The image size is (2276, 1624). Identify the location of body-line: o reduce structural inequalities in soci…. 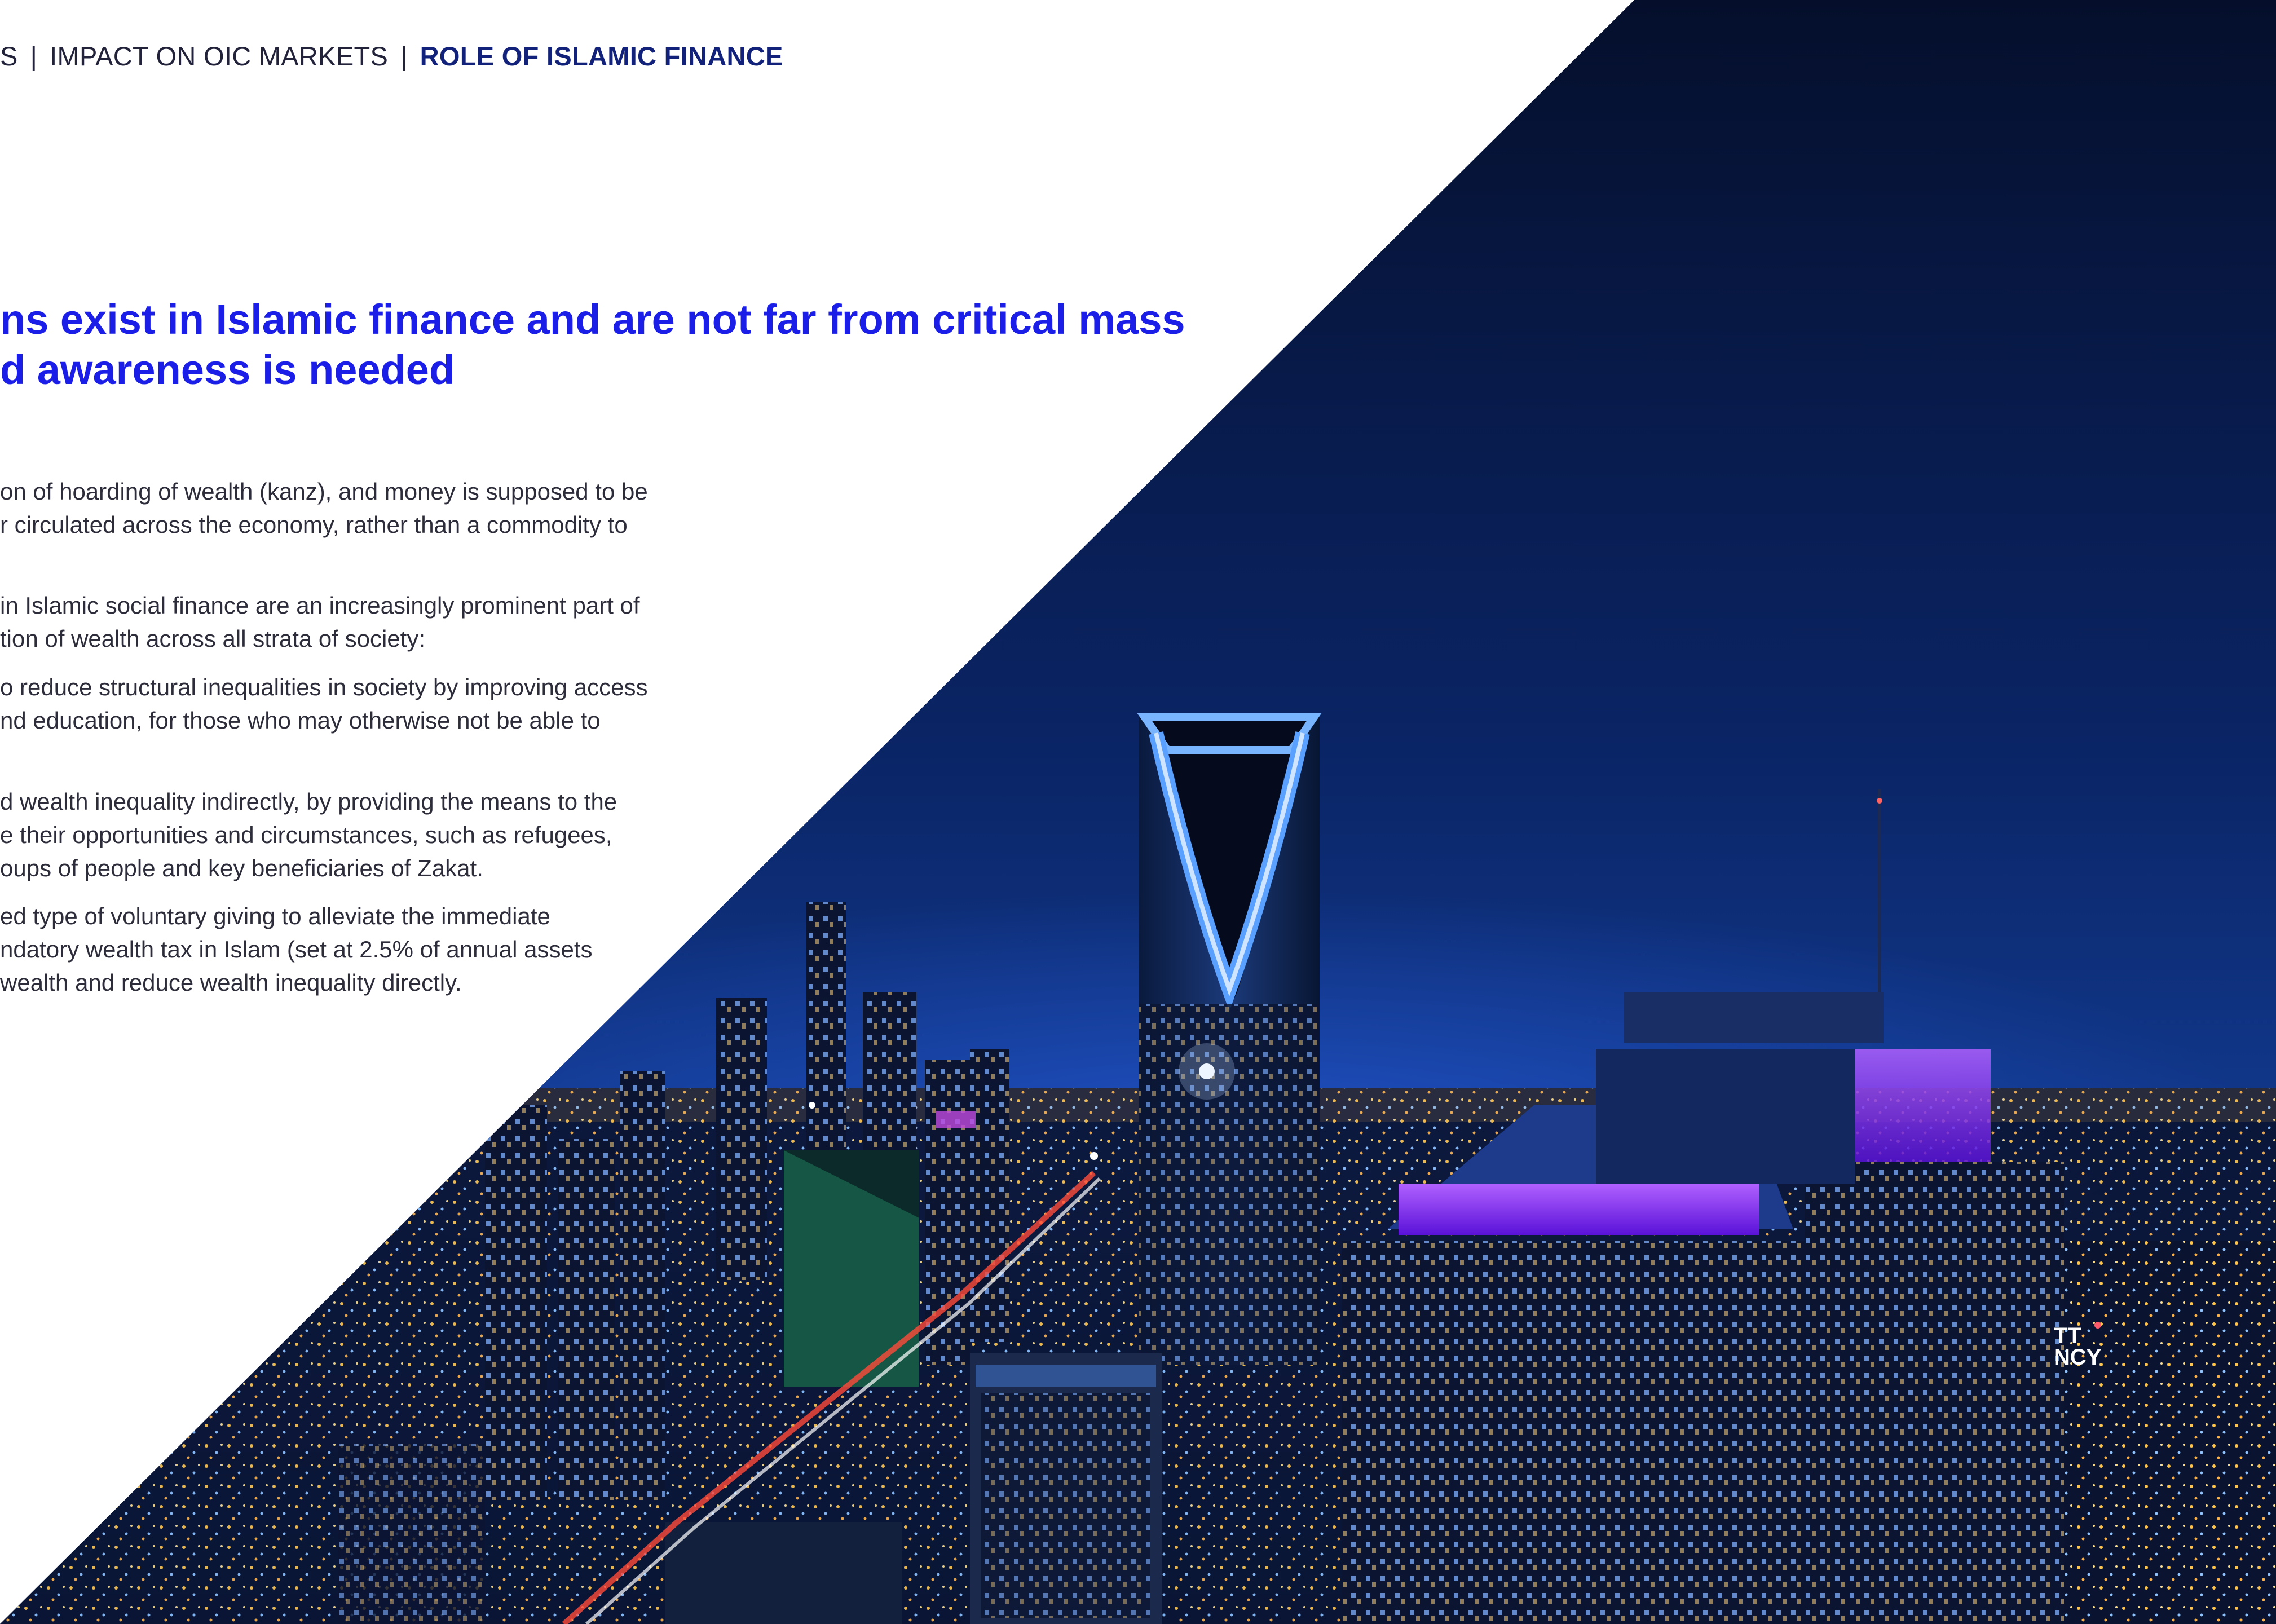
(324, 687).